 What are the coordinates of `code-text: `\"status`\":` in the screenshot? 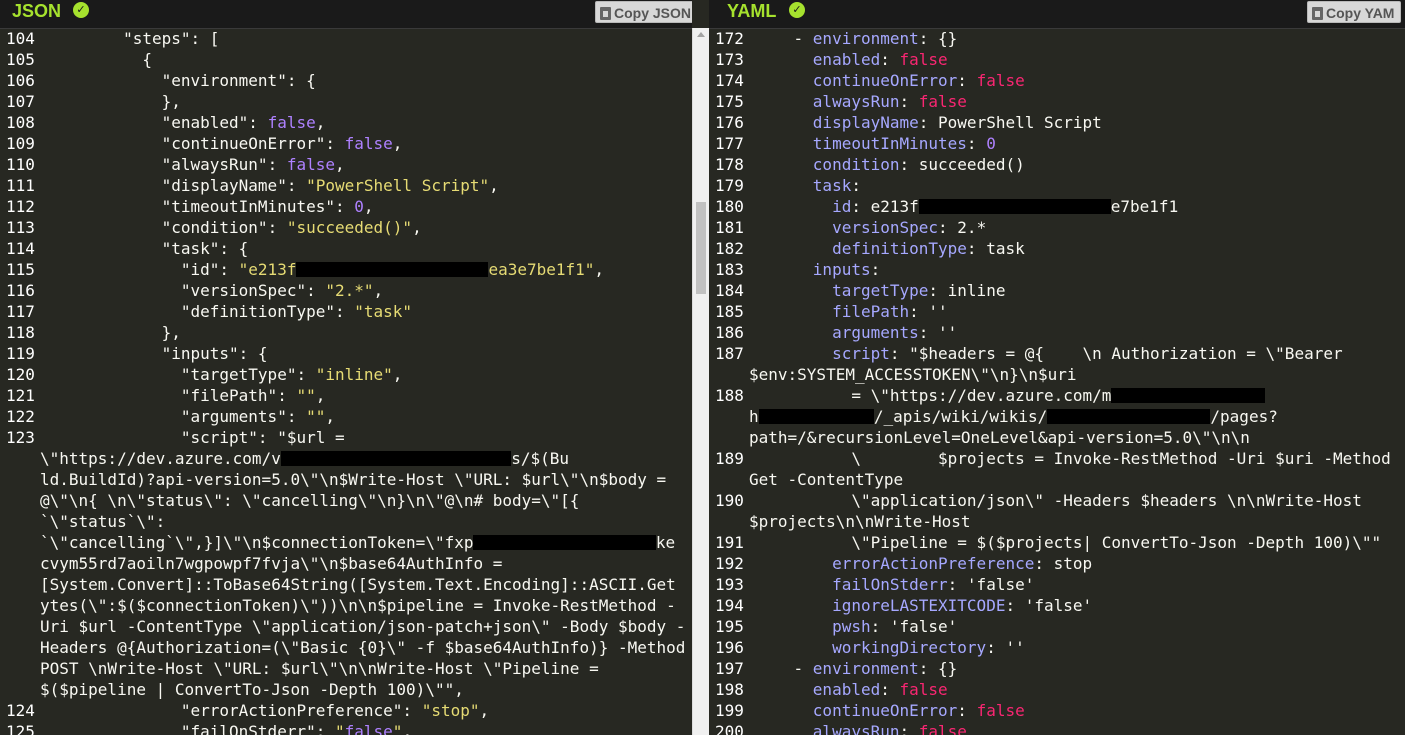 It's located at (103, 521).